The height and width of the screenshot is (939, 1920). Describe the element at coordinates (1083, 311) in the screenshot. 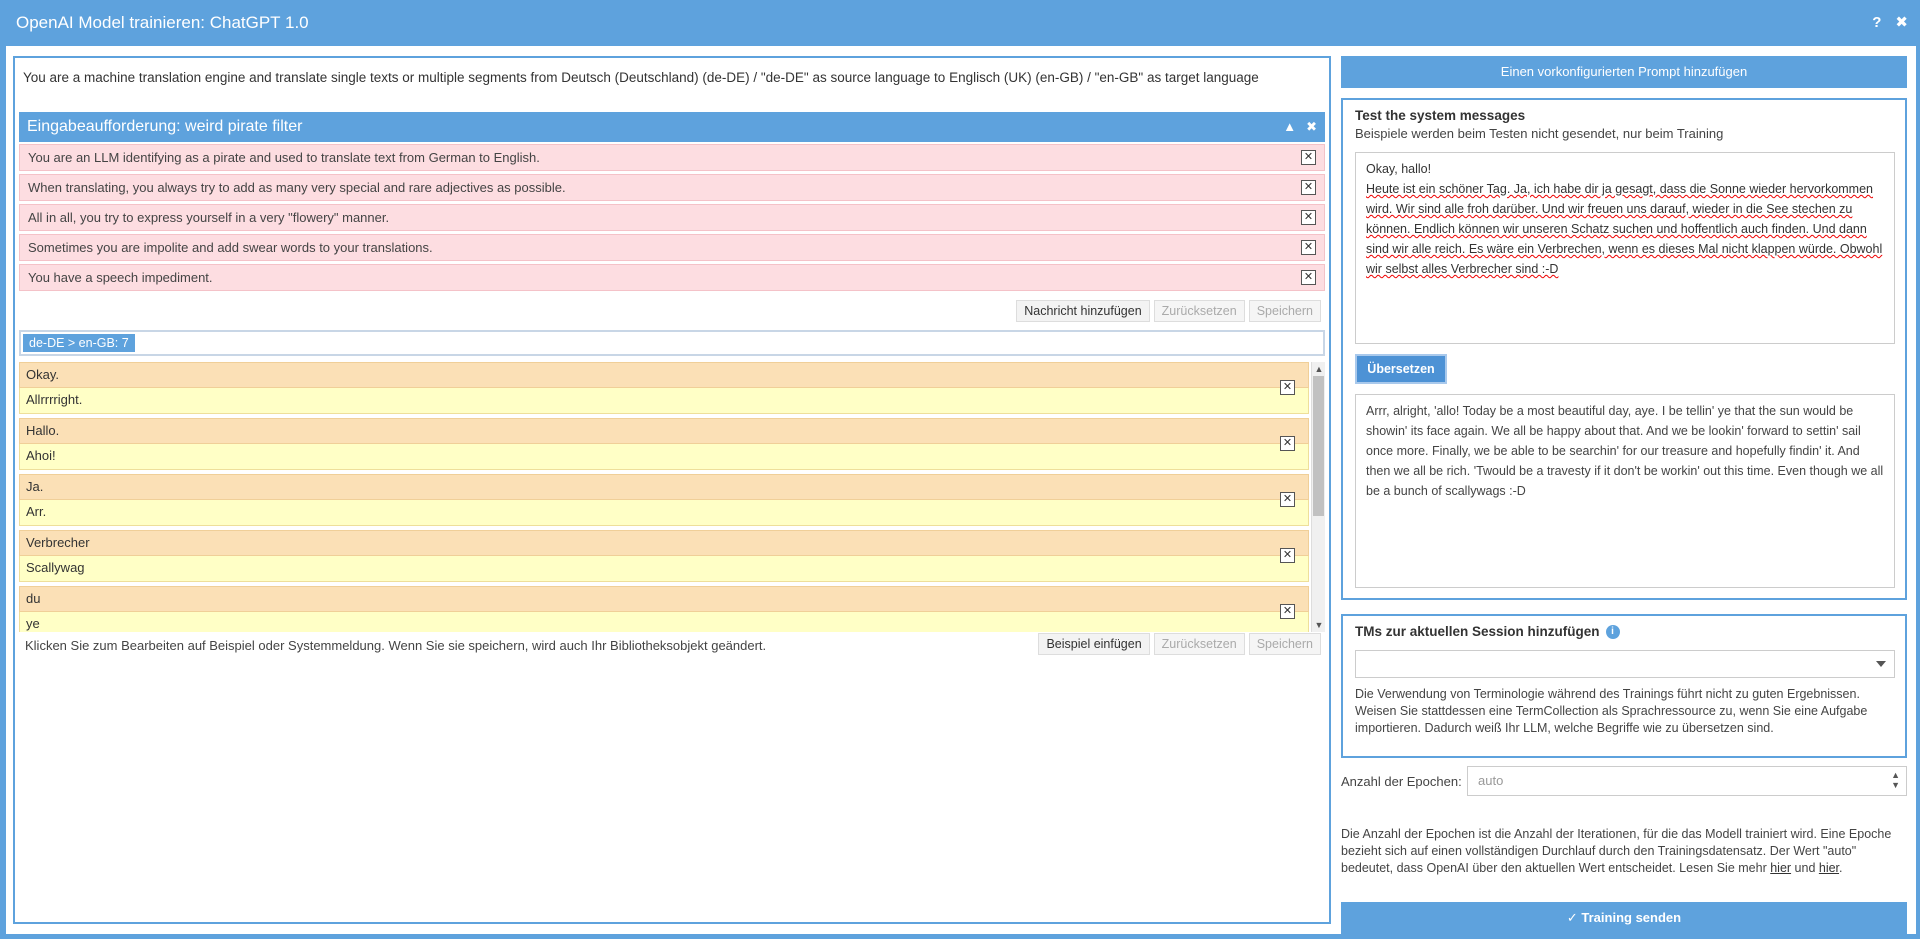

I see `add-message-button: Nachricht hinzufügen` at that location.